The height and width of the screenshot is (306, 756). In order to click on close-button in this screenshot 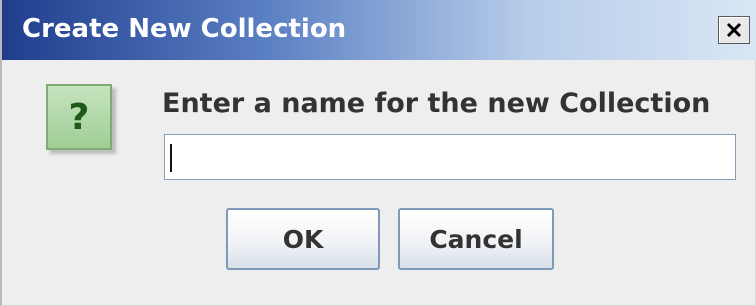, I will do `click(734, 30)`.